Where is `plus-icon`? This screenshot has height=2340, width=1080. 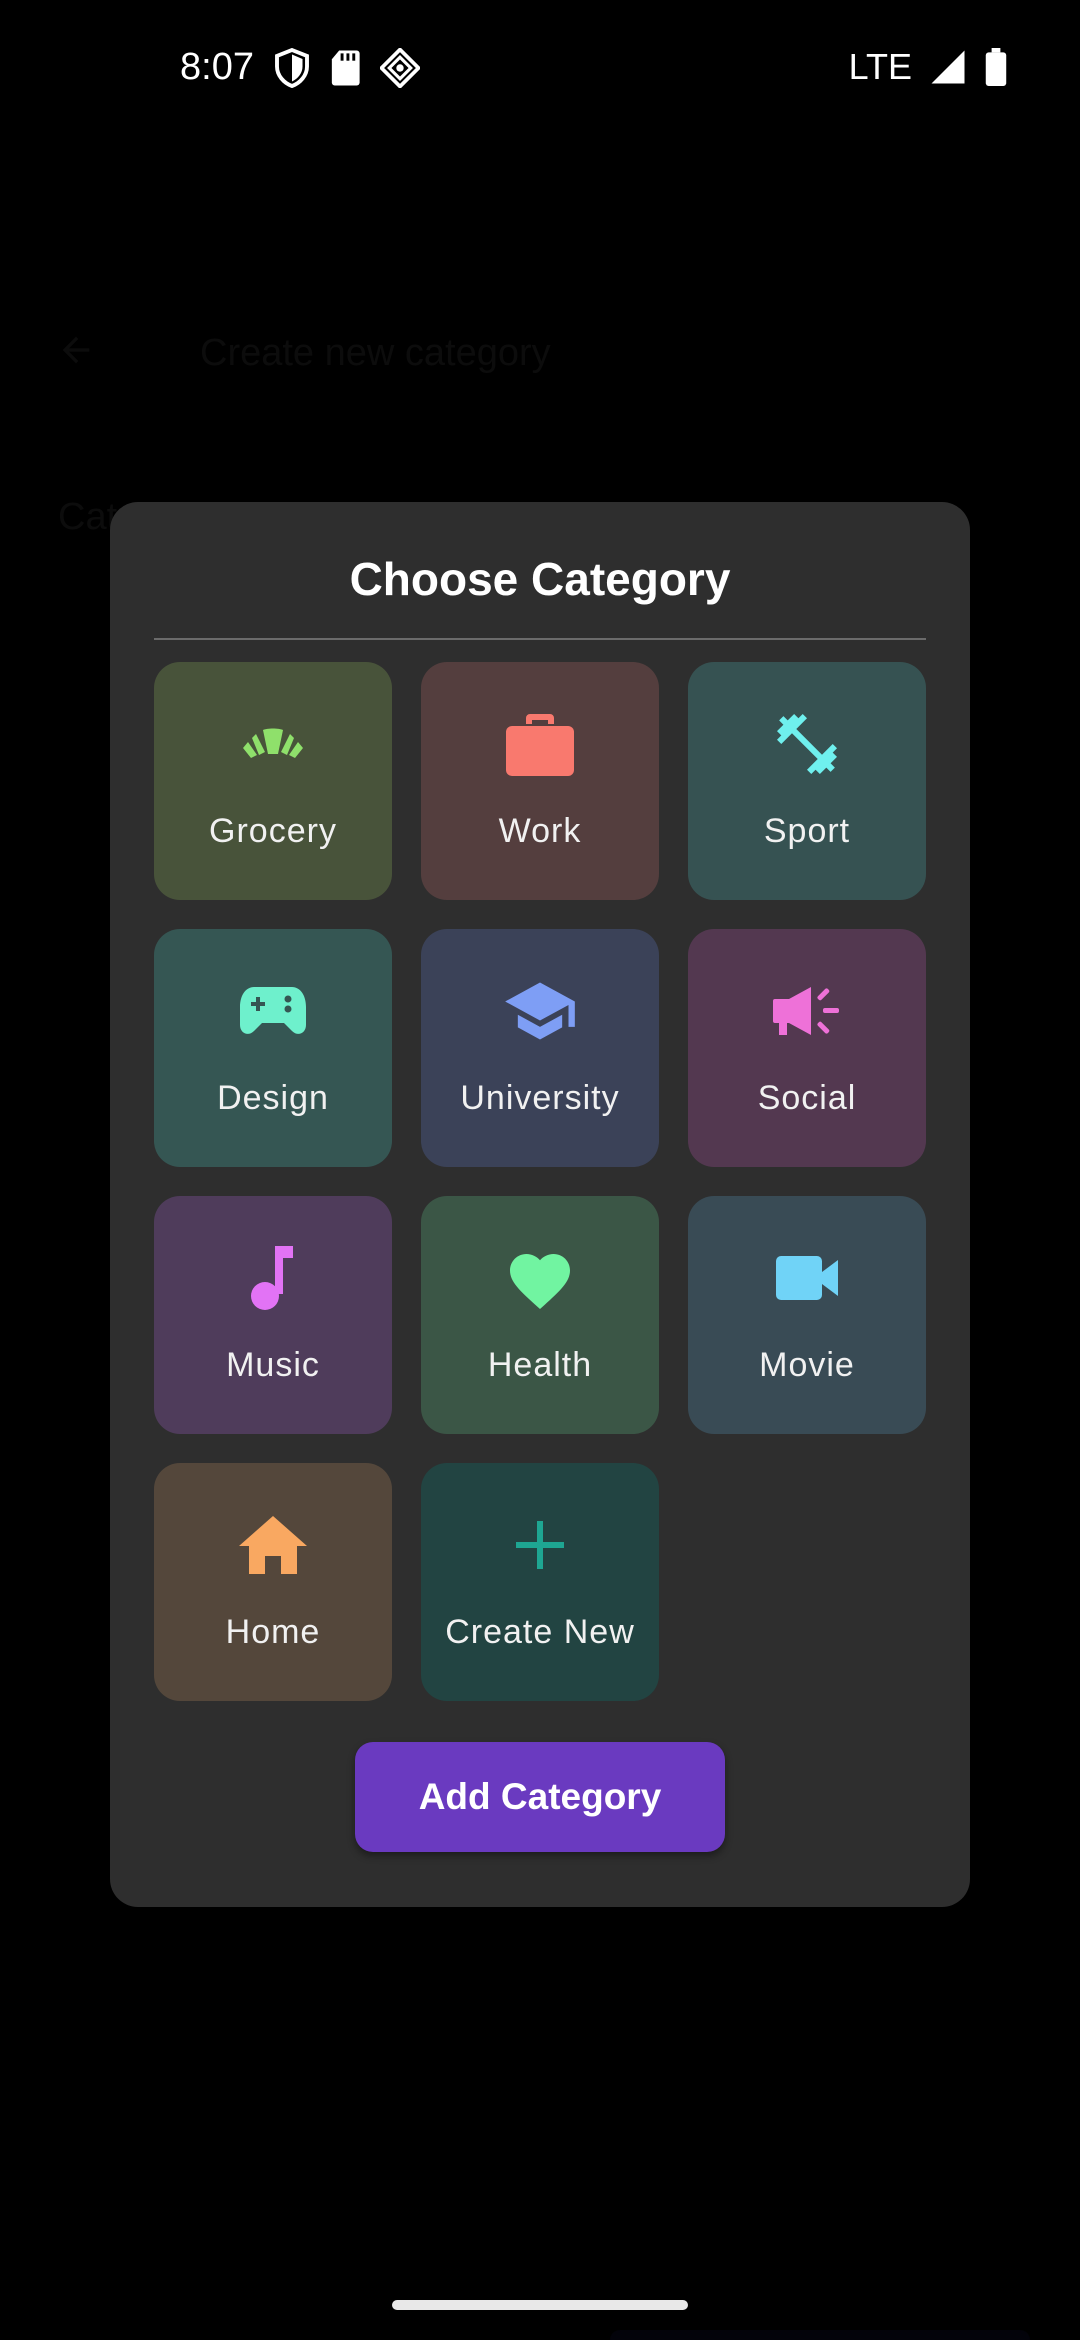
plus-icon is located at coordinates (540, 1547).